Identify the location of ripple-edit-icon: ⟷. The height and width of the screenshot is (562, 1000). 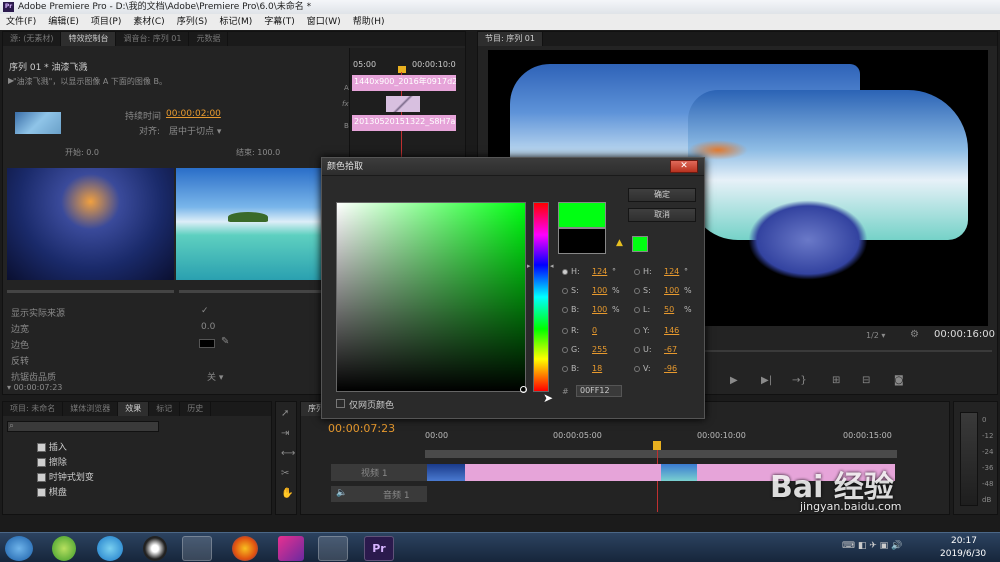
(288, 453).